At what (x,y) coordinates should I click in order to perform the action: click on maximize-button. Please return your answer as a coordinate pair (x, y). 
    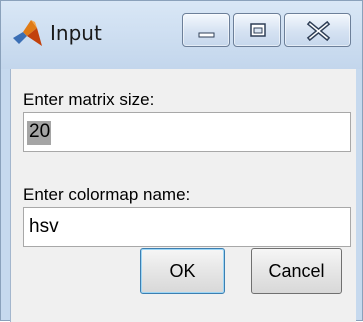
    Looking at the image, I should click on (257, 30).